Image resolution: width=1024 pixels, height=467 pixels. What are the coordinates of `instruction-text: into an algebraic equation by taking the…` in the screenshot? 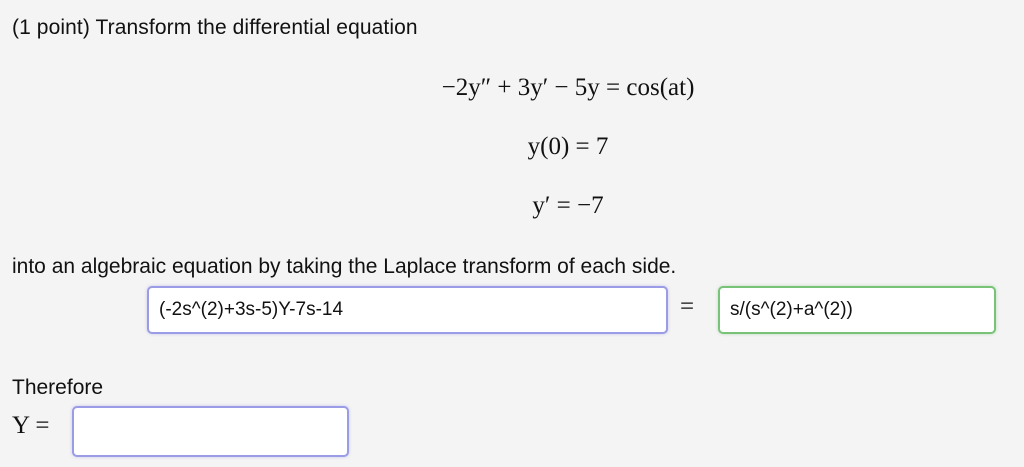 It's located at (344, 266).